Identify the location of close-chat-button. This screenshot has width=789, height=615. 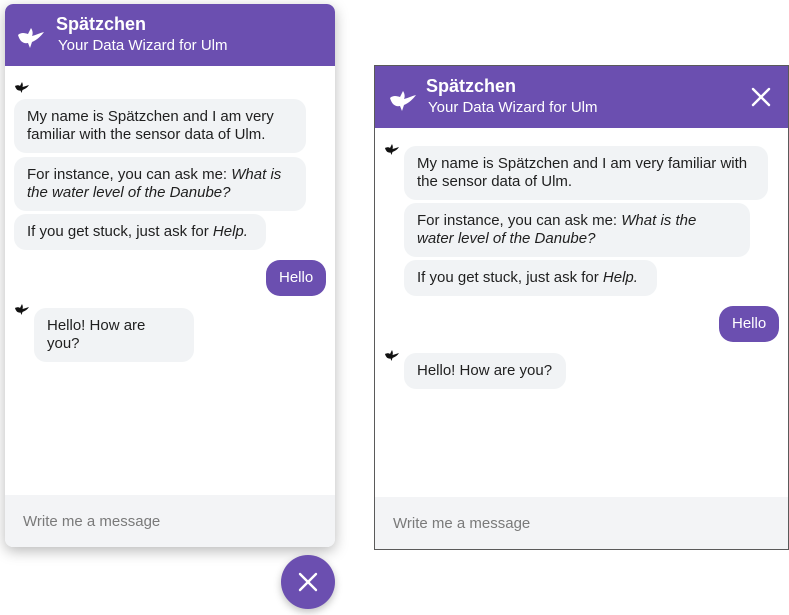
(308, 582).